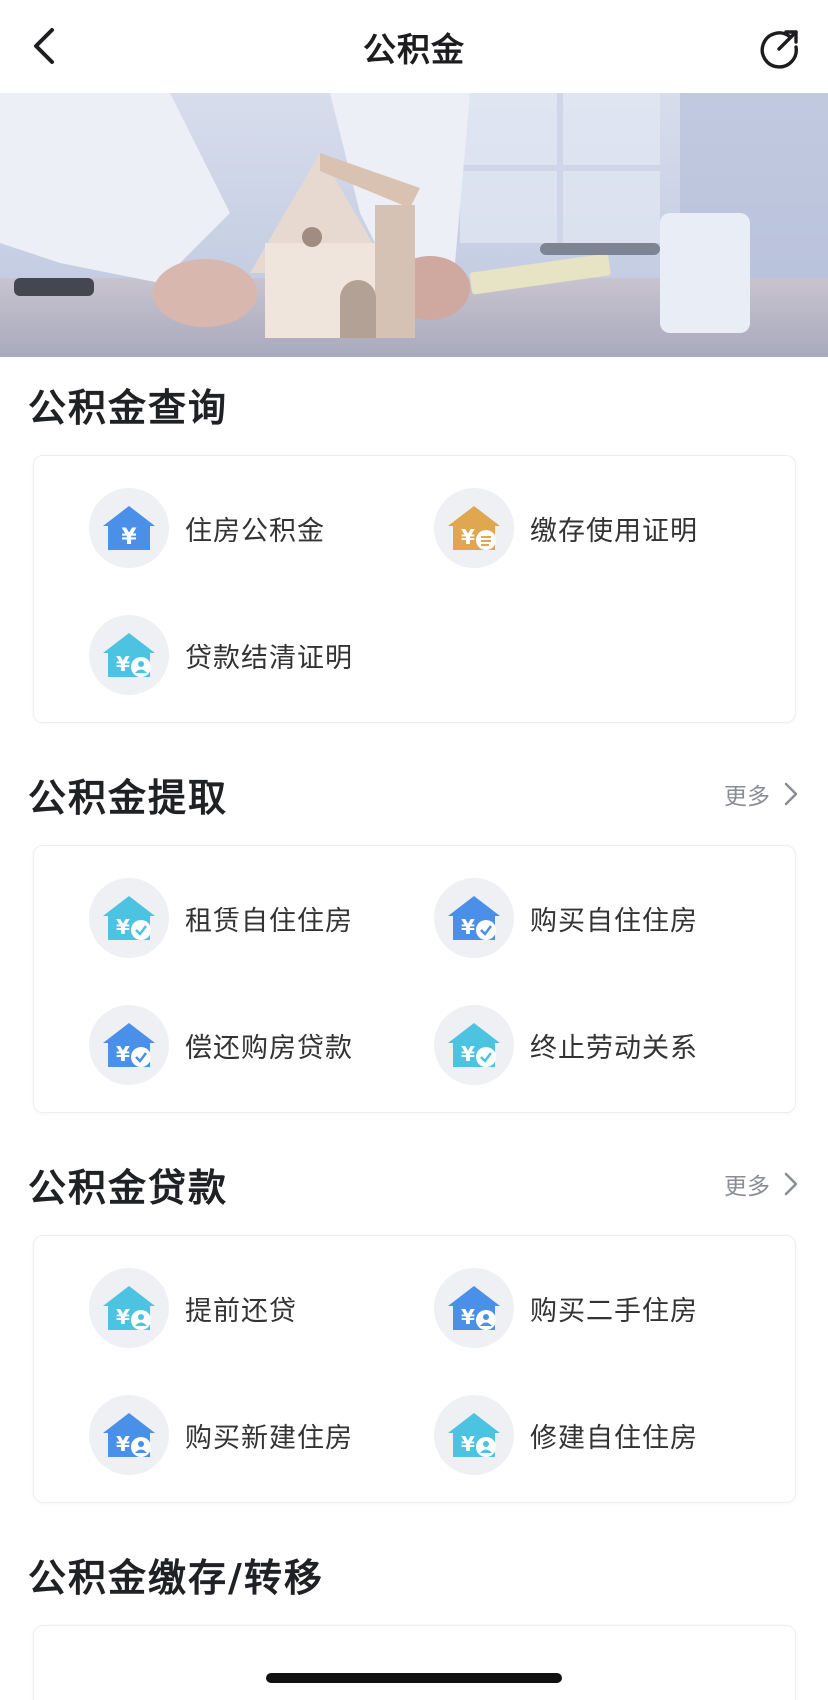  I want to click on top-navigation-bar: 公积金, so click(414, 46).